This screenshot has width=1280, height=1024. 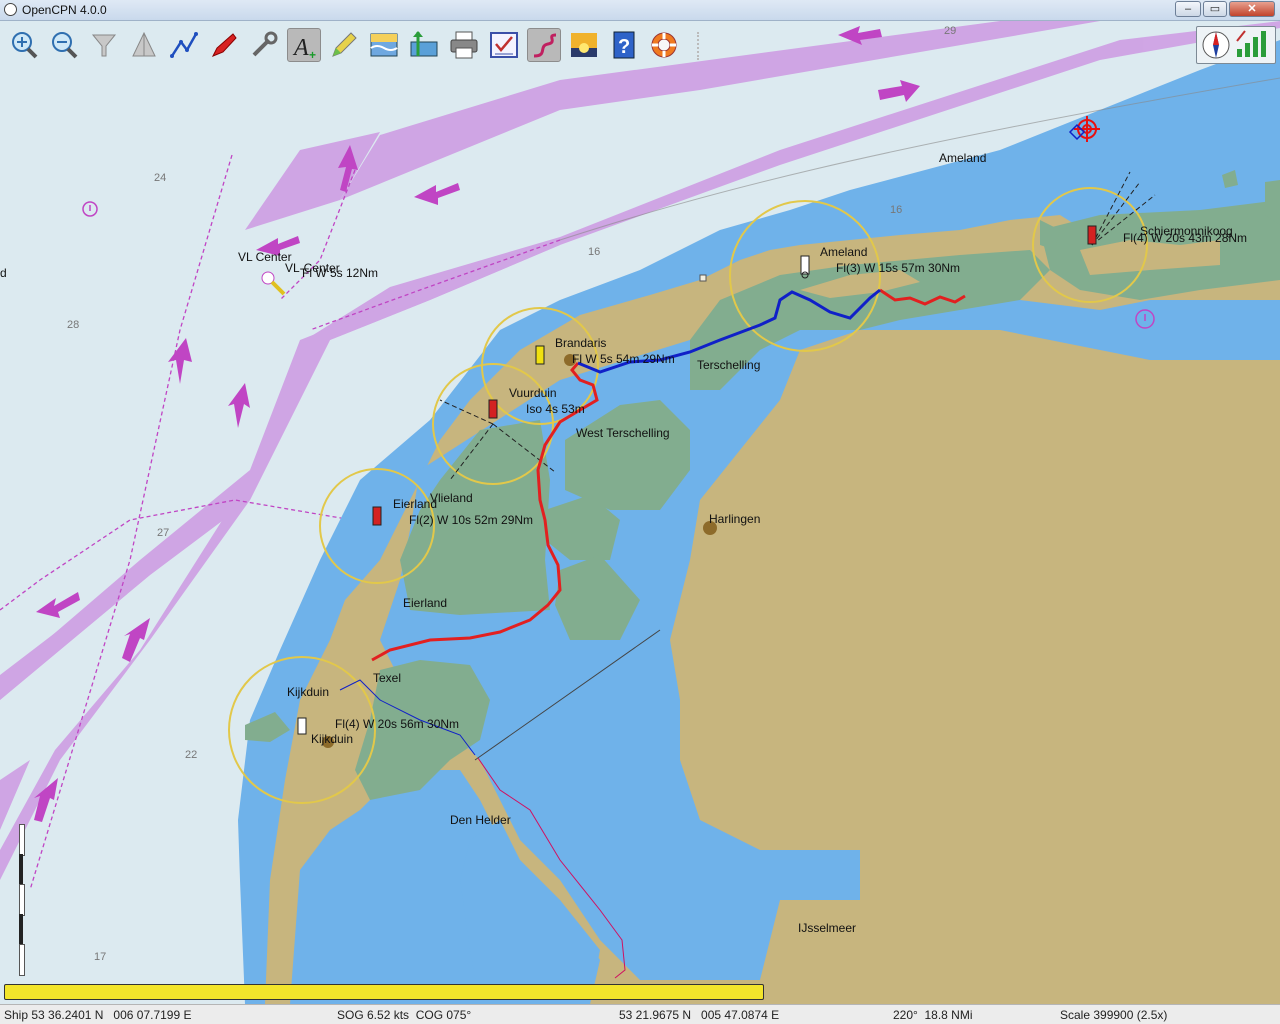 I want to click on compass-widget, so click(x=1236, y=45).